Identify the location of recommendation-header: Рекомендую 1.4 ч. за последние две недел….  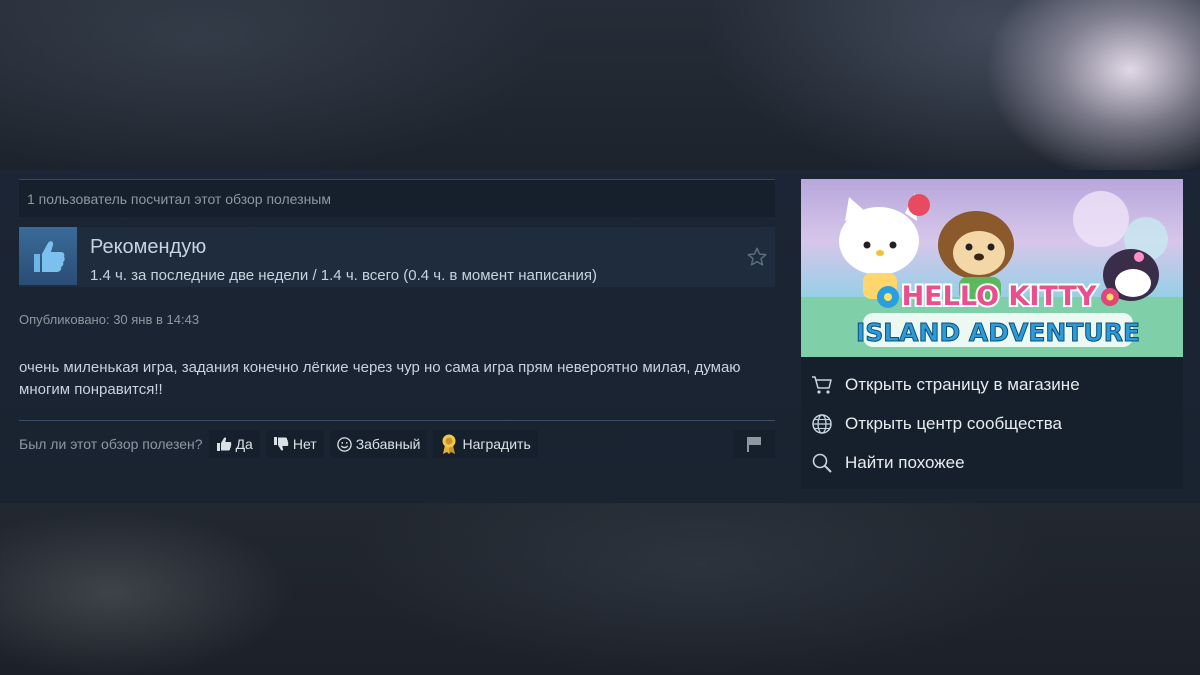
(397, 257).